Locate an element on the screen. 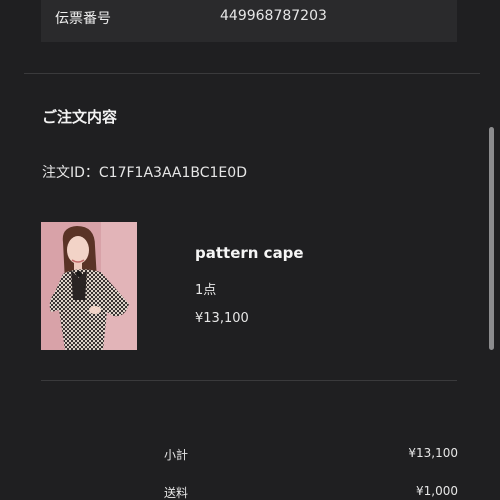 This screenshot has width=500, height=500. tracking-number-label: 伝票番号 is located at coordinates (83, 19).